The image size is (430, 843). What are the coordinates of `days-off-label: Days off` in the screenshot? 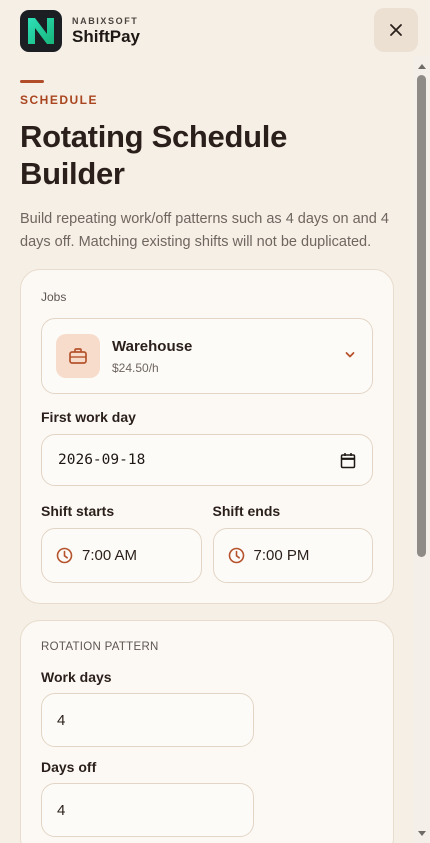 It's located at (69, 767).